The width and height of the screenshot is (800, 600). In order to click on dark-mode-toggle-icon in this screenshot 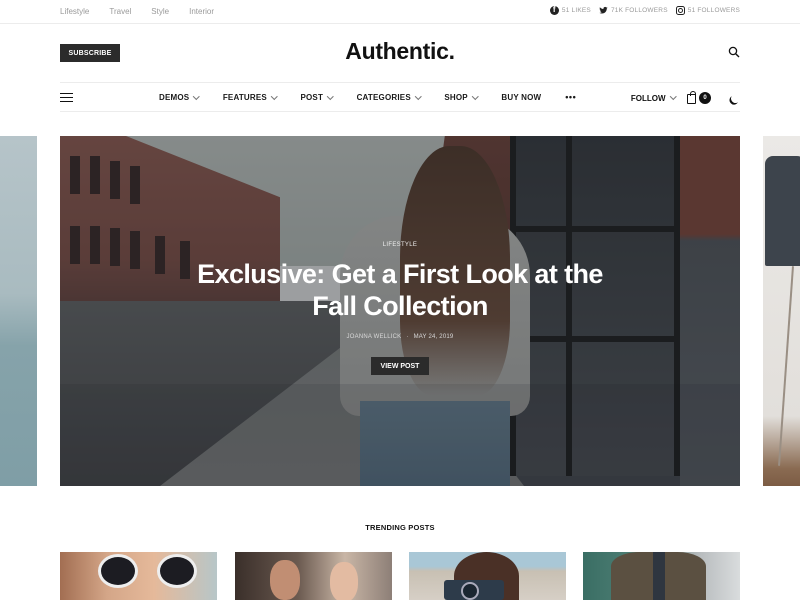, I will do `click(736, 98)`.